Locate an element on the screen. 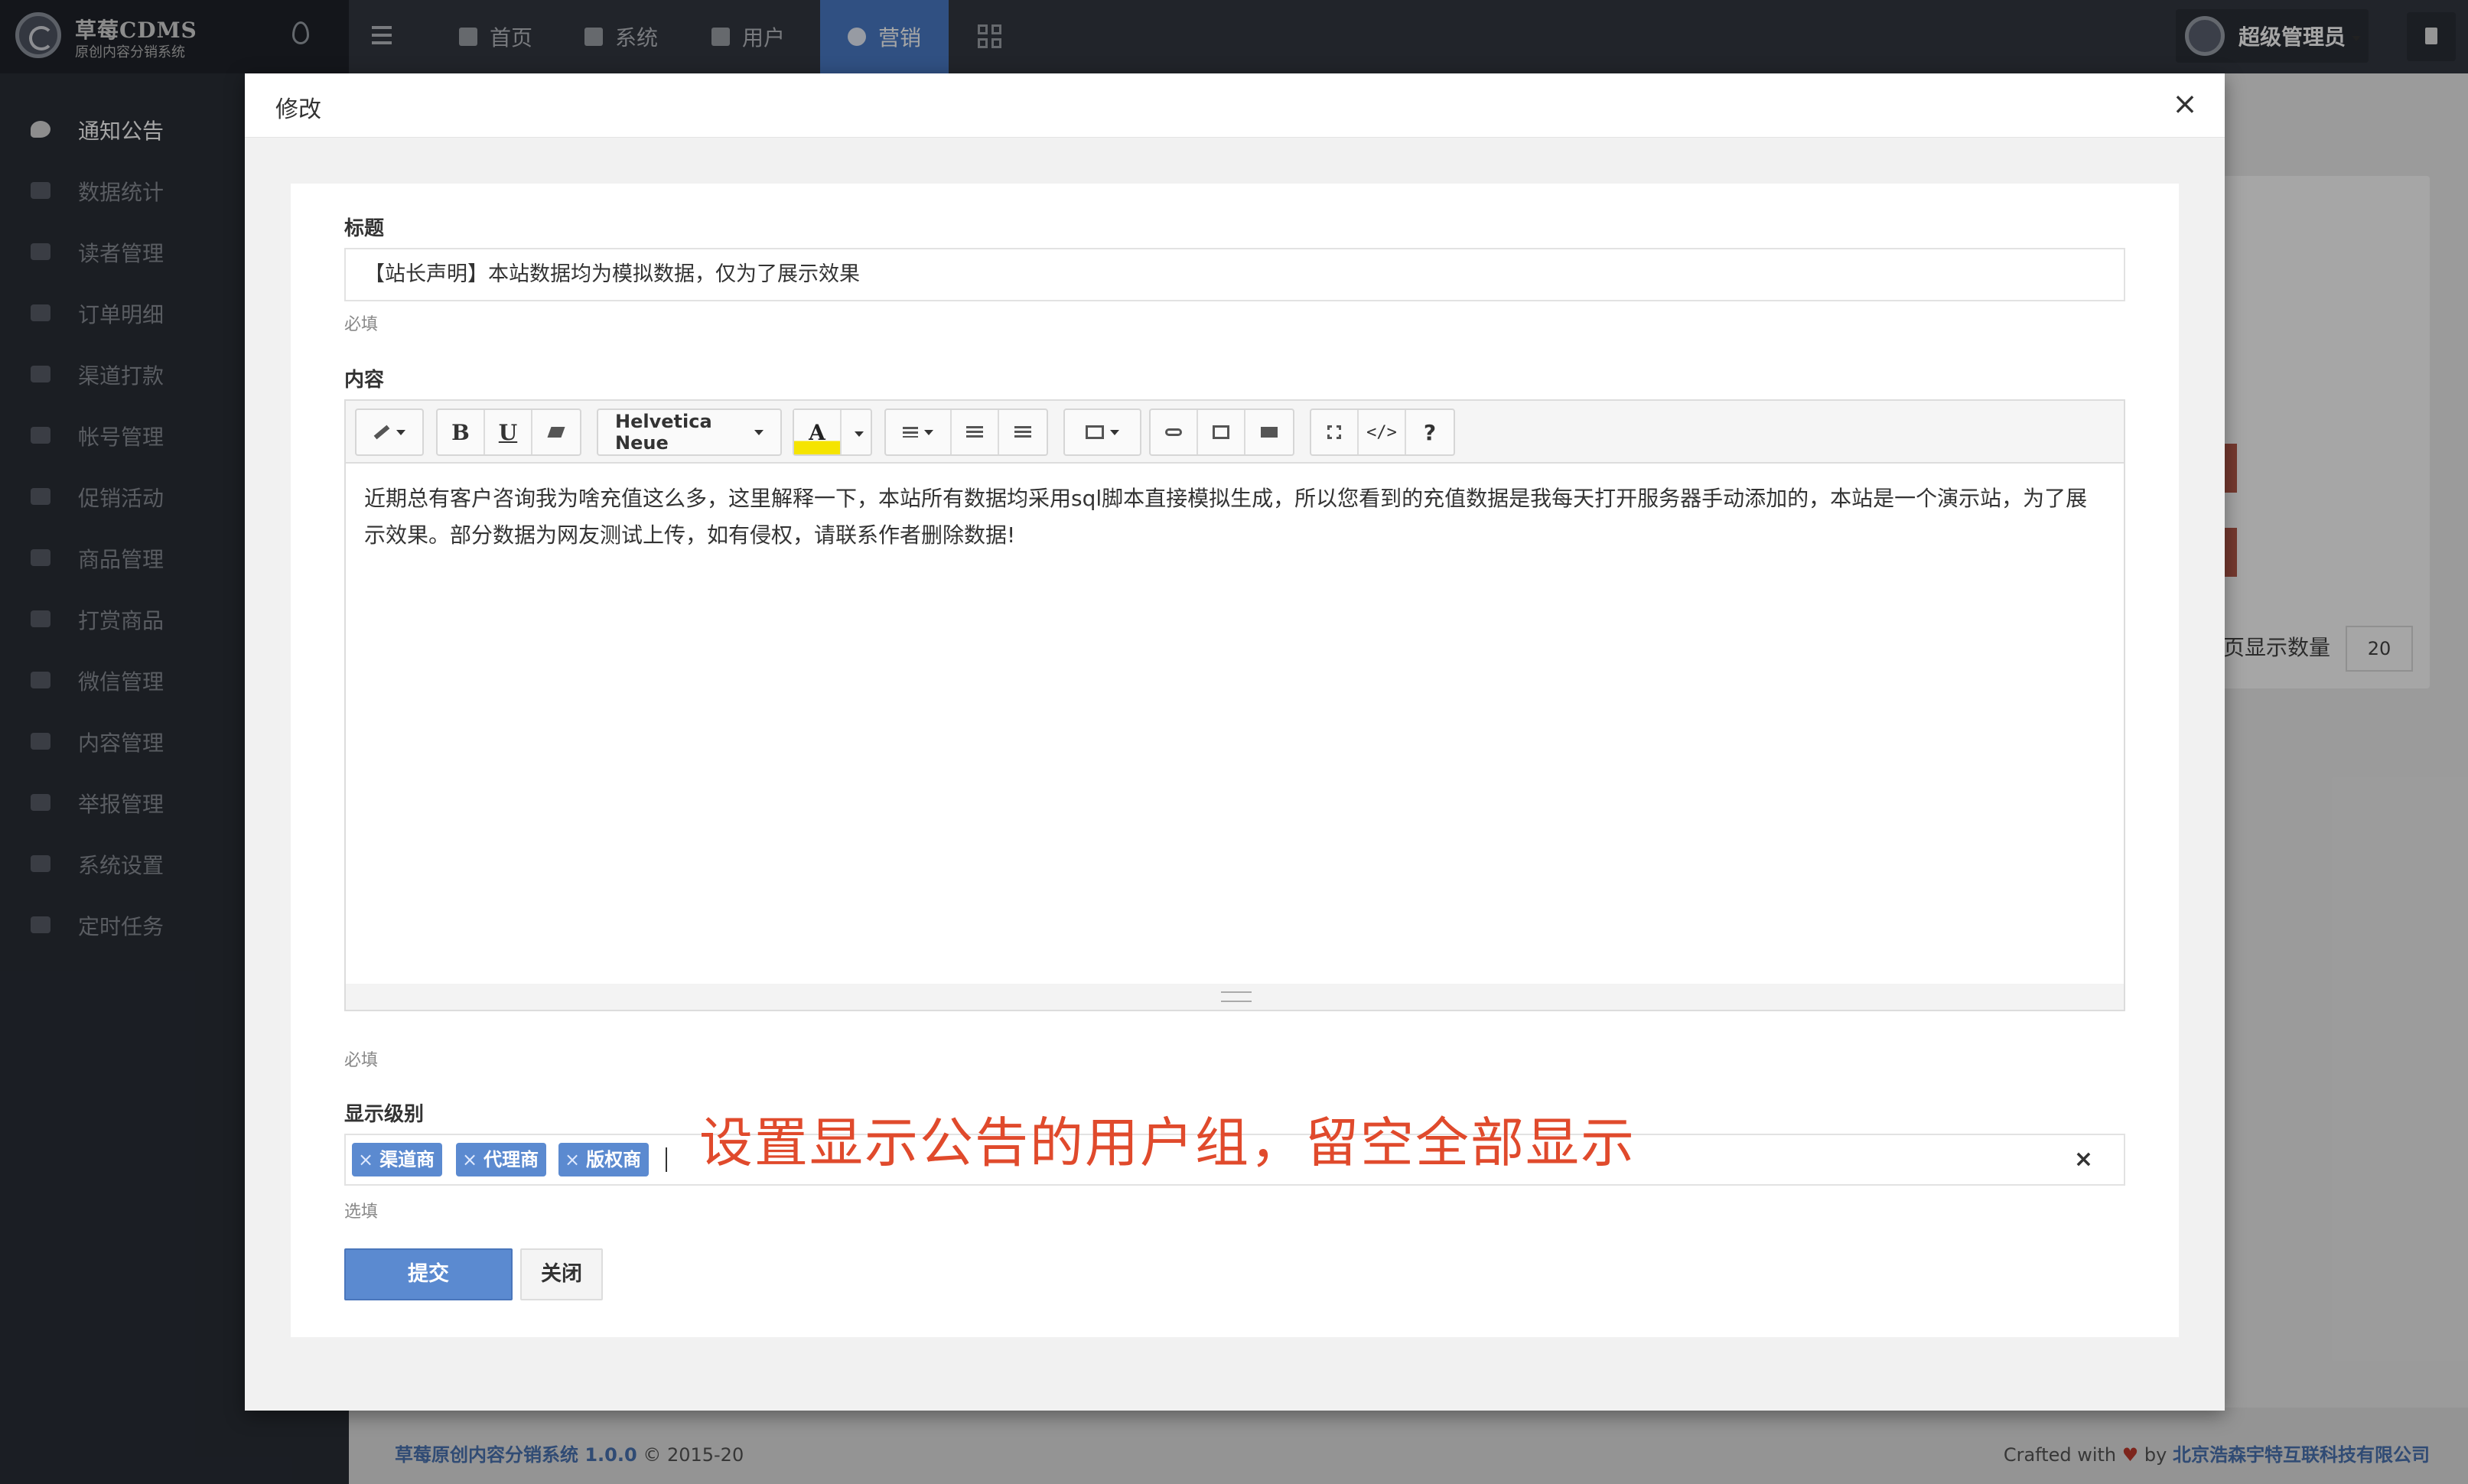 This screenshot has height=1484, width=2468. numbered-list-icon is located at coordinates (1023, 432).